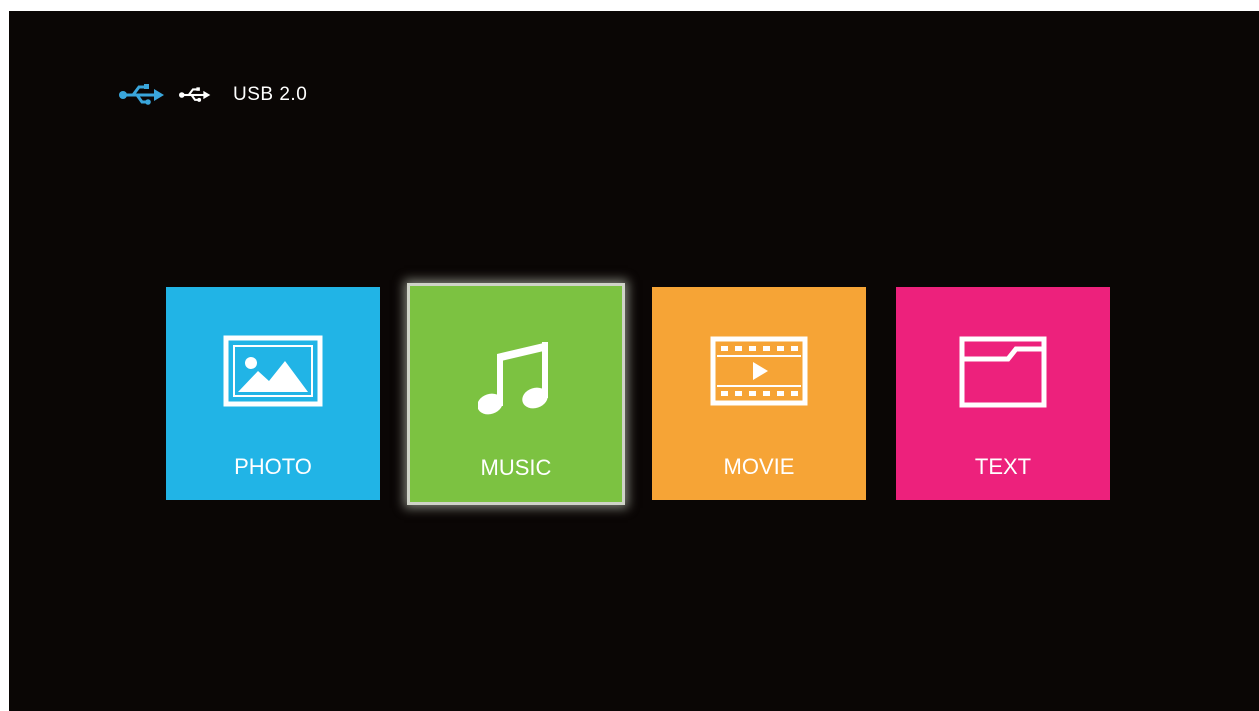 This screenshot has width=1259, height=711. I want to click on image-icon, so click(273, 371).